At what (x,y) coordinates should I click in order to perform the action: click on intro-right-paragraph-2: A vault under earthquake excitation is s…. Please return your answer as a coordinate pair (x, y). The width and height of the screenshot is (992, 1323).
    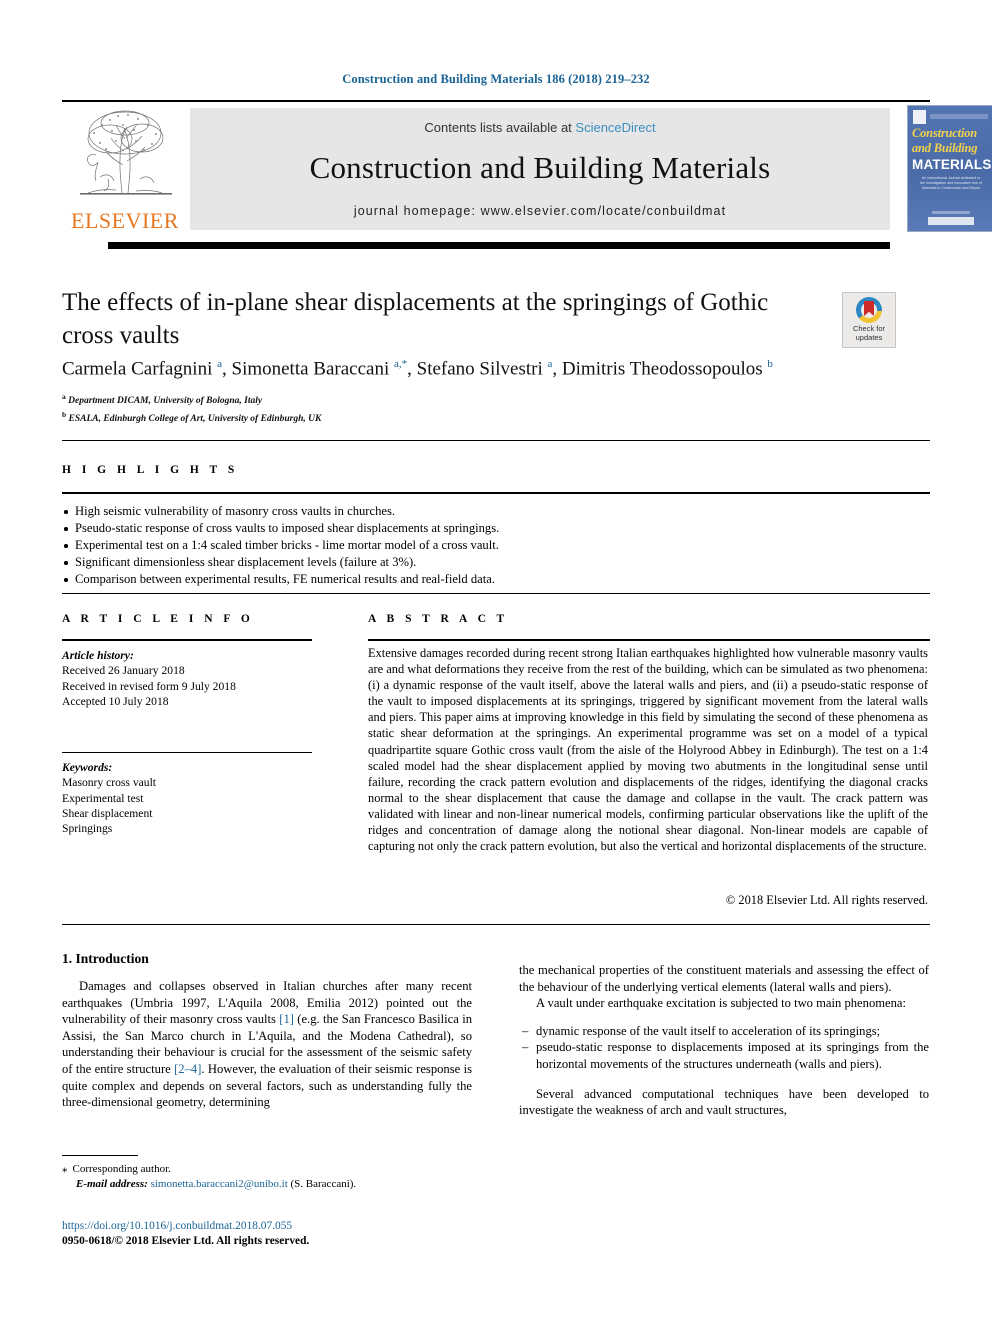
    Looking at the image, I should click on (721, 1003).